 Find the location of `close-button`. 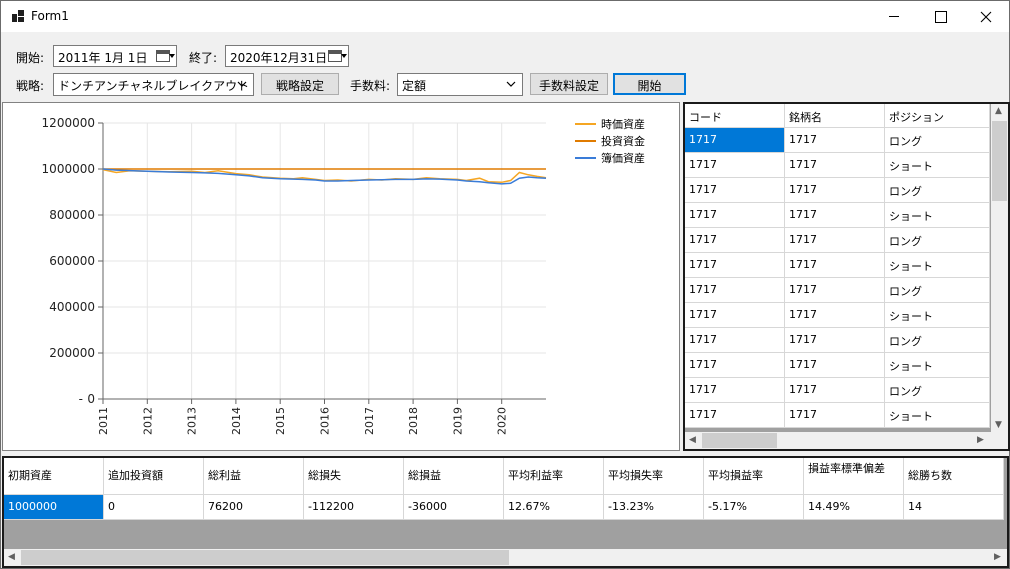

close-button is located at coordinates (986, 16).